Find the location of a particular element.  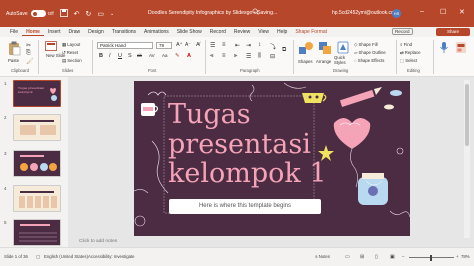

copy-icon: ⎘ is located at coordinates (28, 53).